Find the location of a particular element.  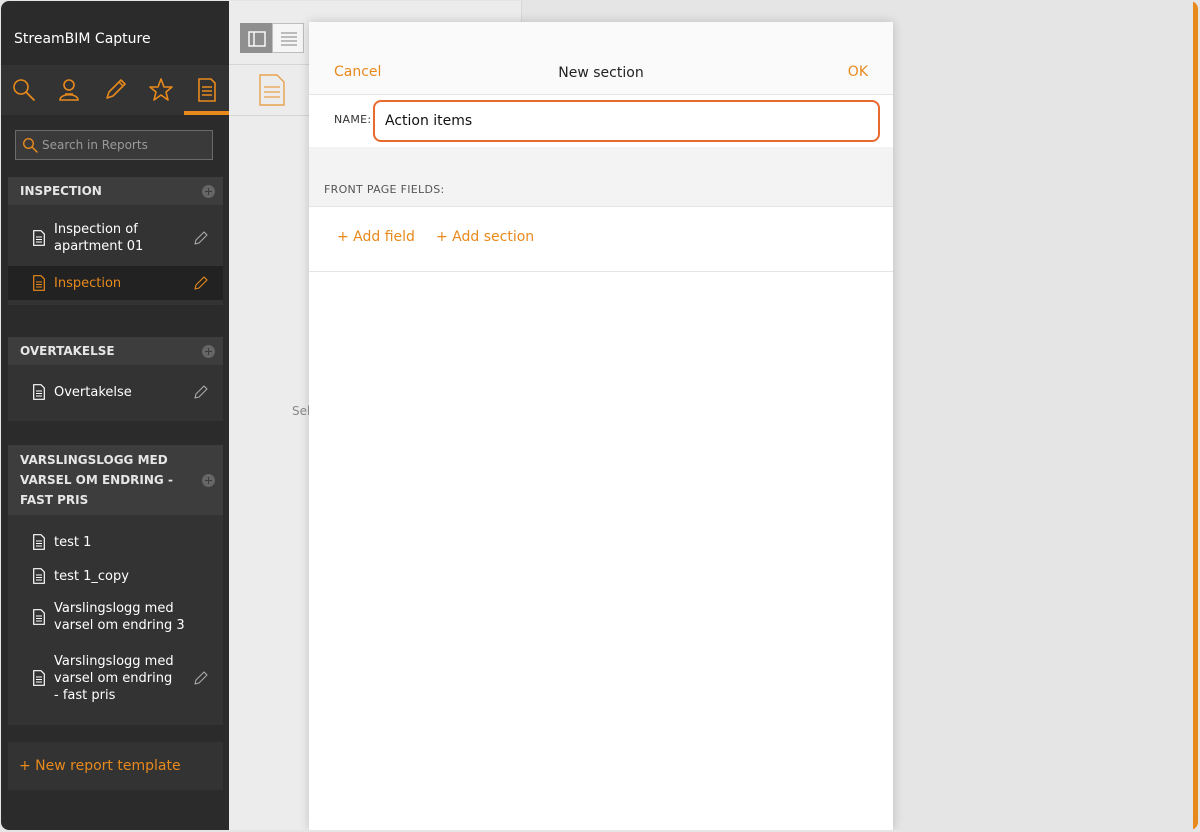

window-accent-bar is located at coordinates (1195, 415).